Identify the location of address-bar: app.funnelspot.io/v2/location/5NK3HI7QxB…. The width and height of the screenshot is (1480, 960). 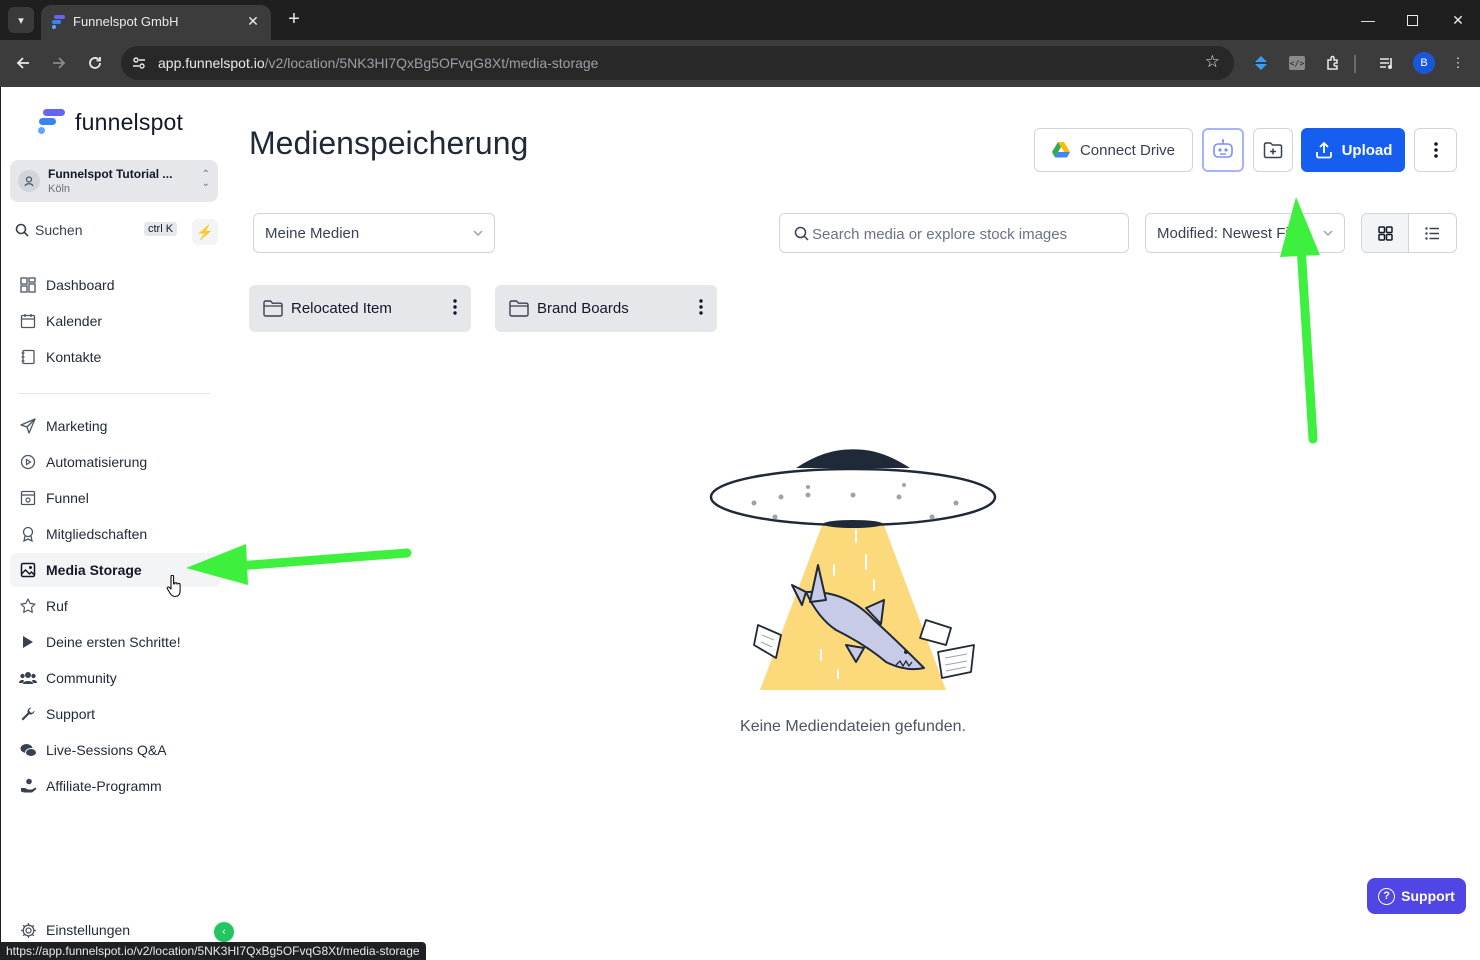
(677, 63).